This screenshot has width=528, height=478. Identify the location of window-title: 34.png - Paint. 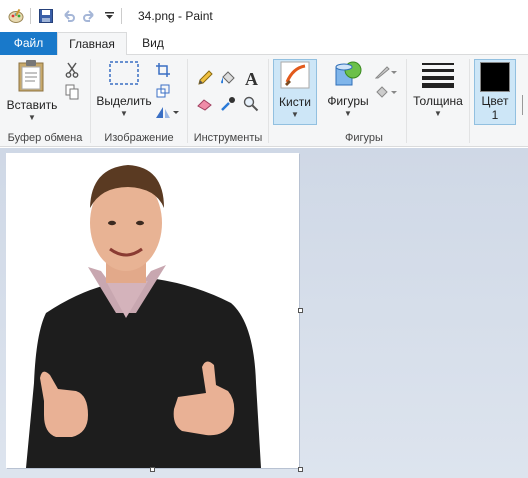
(175, 16).